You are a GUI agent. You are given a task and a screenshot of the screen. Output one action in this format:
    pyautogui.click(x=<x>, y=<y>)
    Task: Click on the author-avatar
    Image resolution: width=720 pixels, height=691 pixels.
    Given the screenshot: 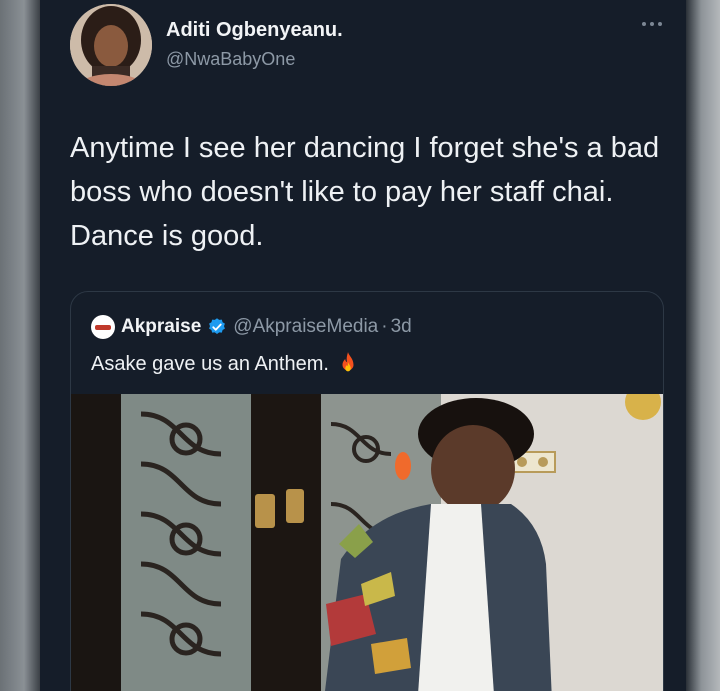 What is the action you would take?
    pyautogui.click(x=111, y=45)
    